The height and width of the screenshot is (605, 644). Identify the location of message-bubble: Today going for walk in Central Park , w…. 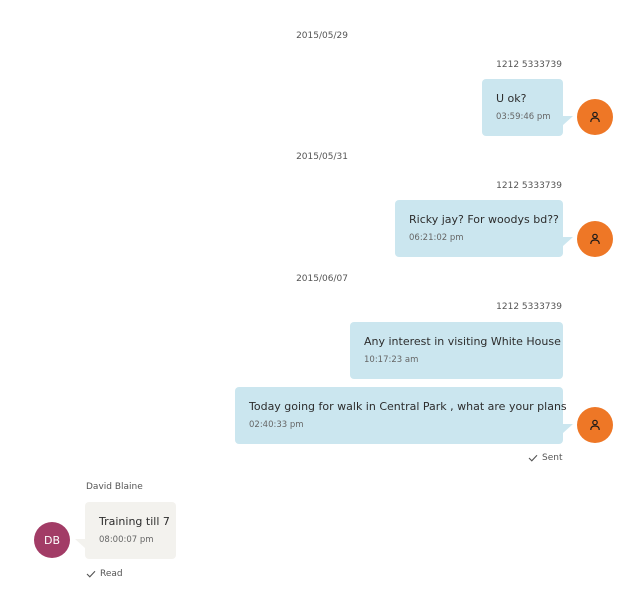
(401, 415).